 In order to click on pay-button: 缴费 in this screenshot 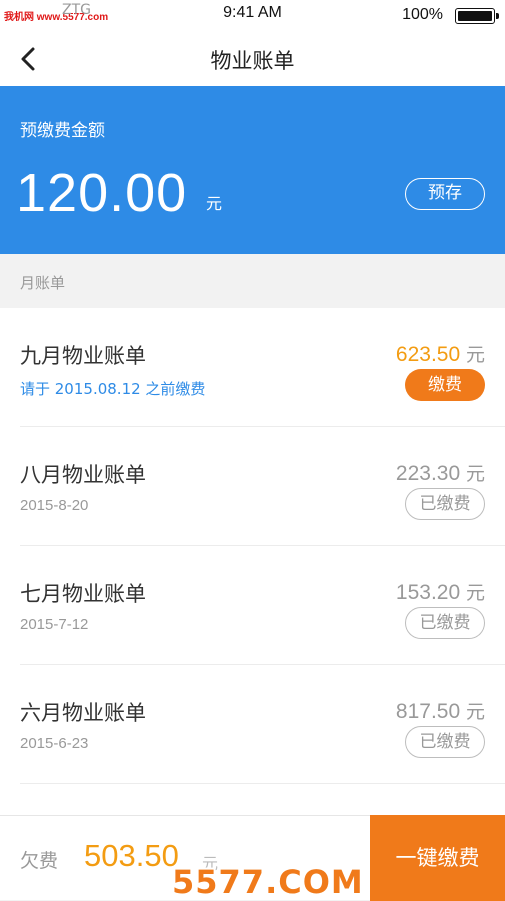, I will do `click(445, 385)`.